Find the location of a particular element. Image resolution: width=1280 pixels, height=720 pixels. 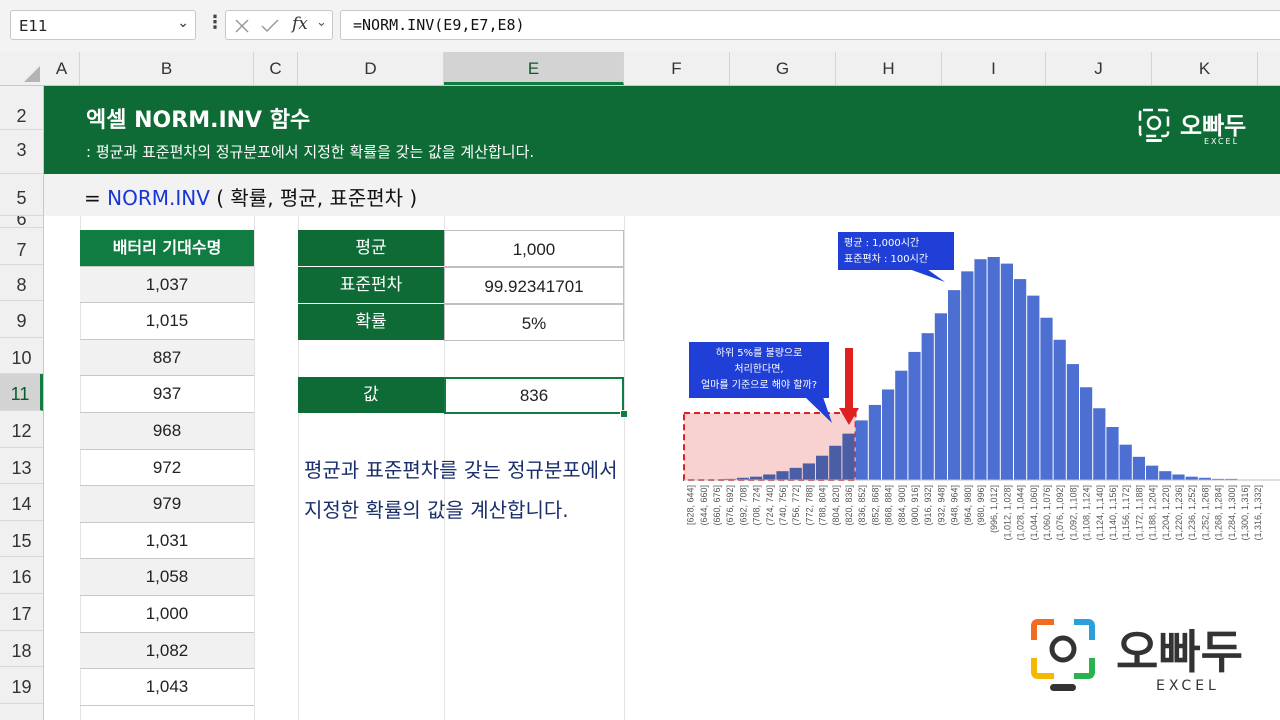

column-header-e: E is located at coordinates (534, 68).